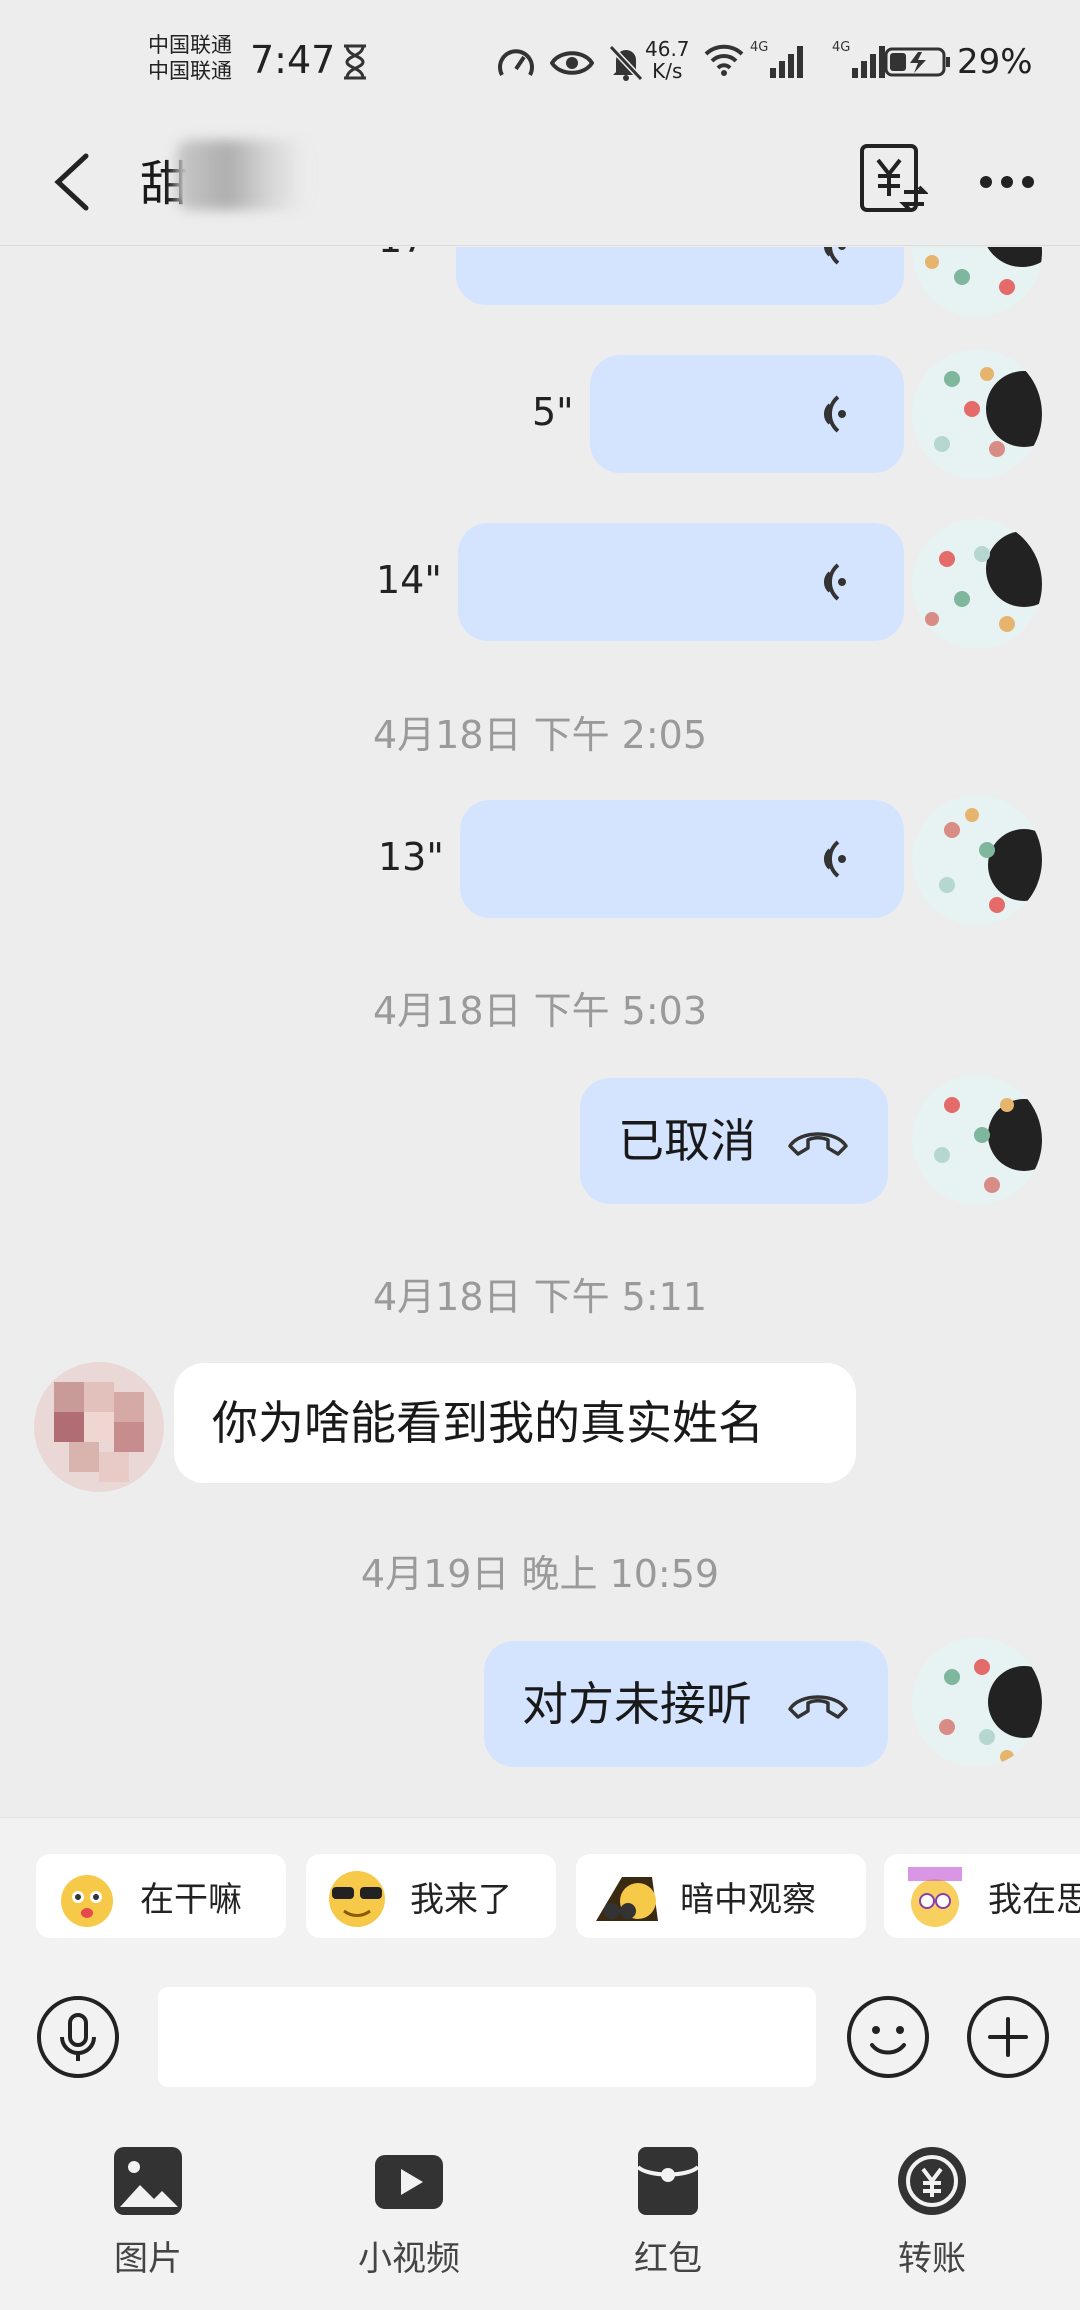  Describe the element at coordinates (786, 62) in the screenshot. I see `signal-icon` at that location.